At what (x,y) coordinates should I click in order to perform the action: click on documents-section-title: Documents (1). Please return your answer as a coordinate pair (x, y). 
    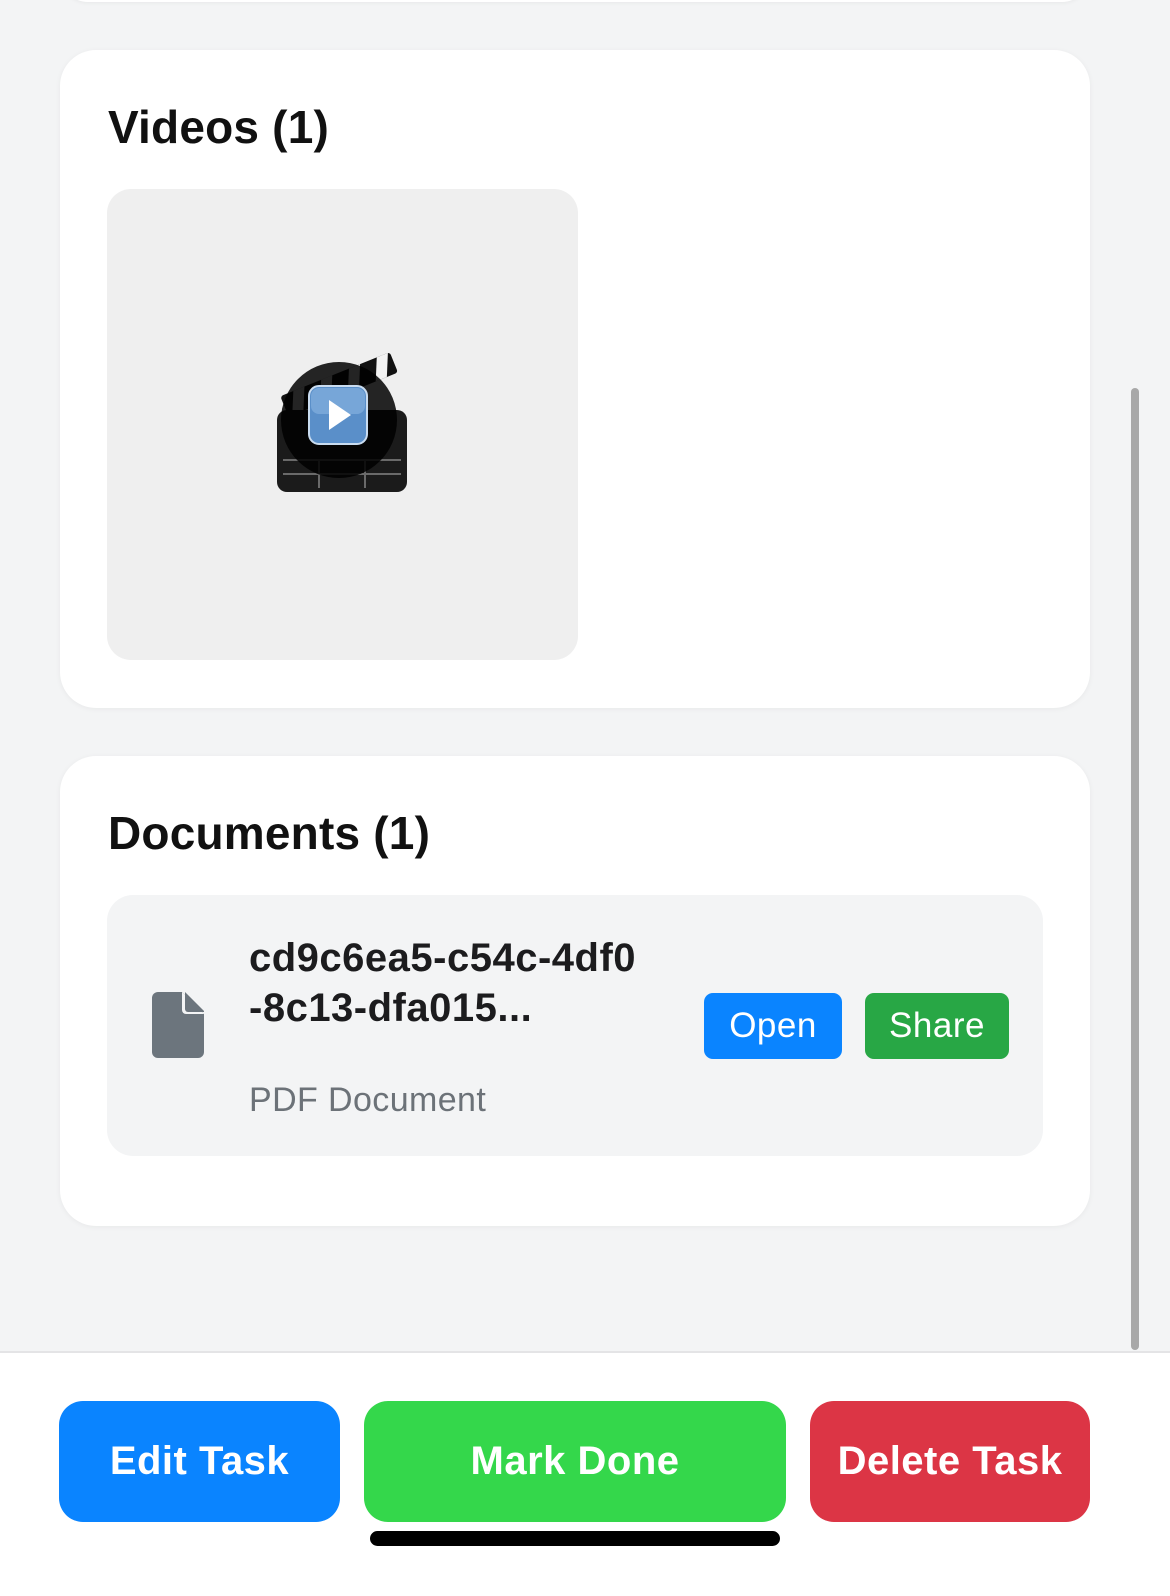
    Looking at the image, I should click on (269, 833).